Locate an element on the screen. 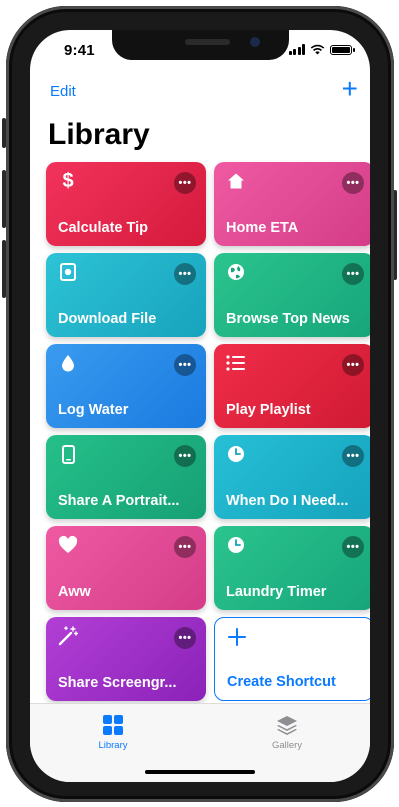 This screenshot has width=399, height=807. grid-icon is located at coordinates (113, 725).